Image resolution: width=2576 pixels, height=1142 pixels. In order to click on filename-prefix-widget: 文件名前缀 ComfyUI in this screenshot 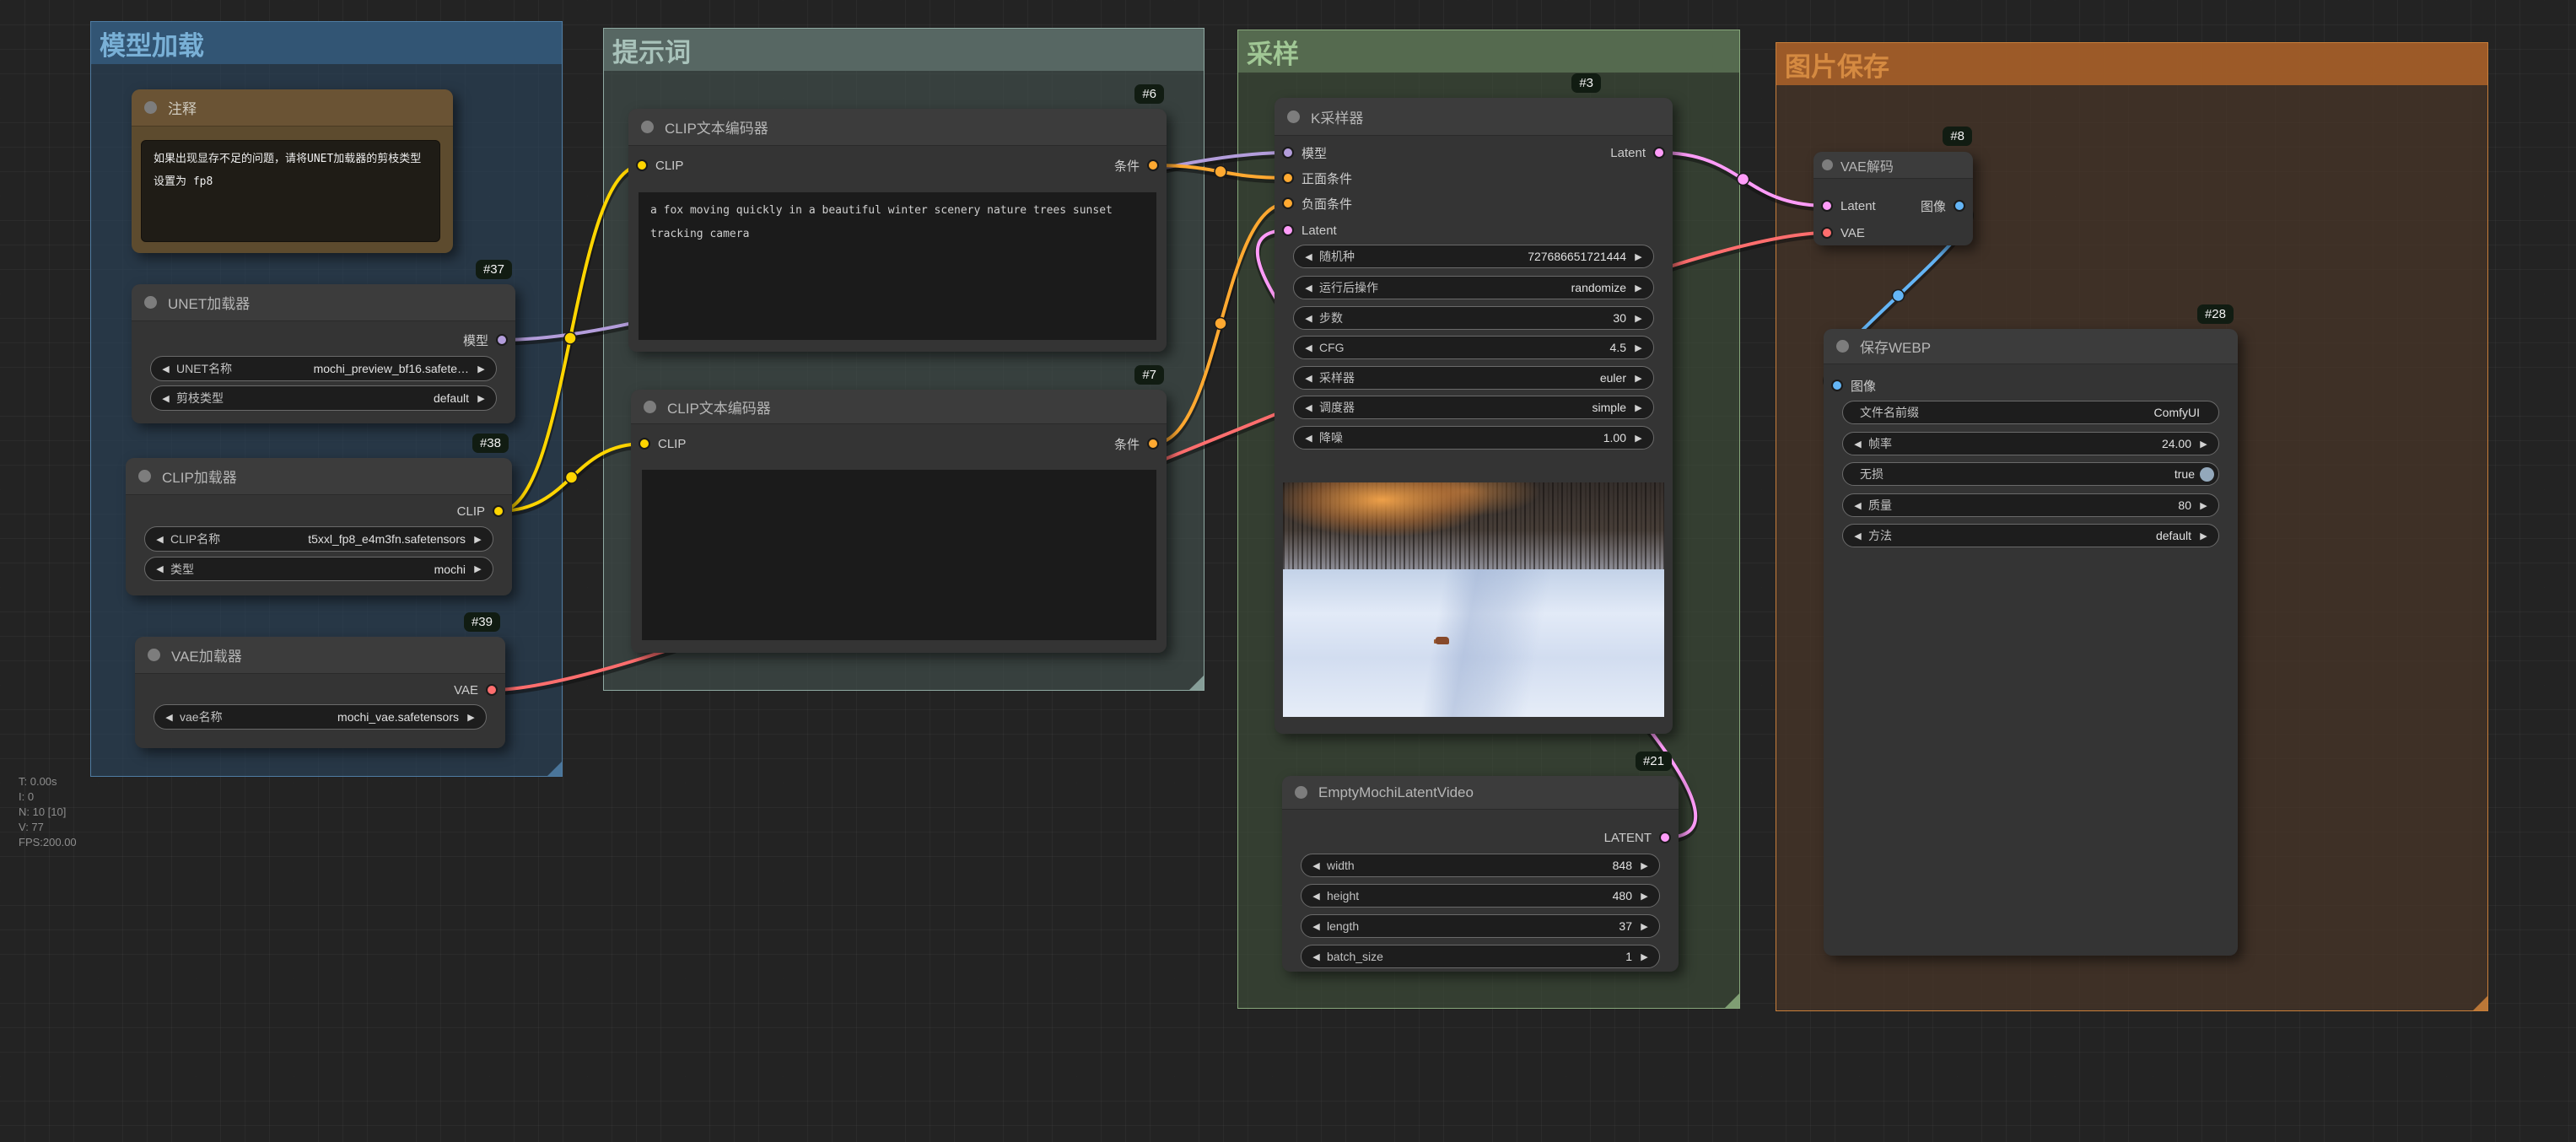, I will do `click(2030, 413)`.